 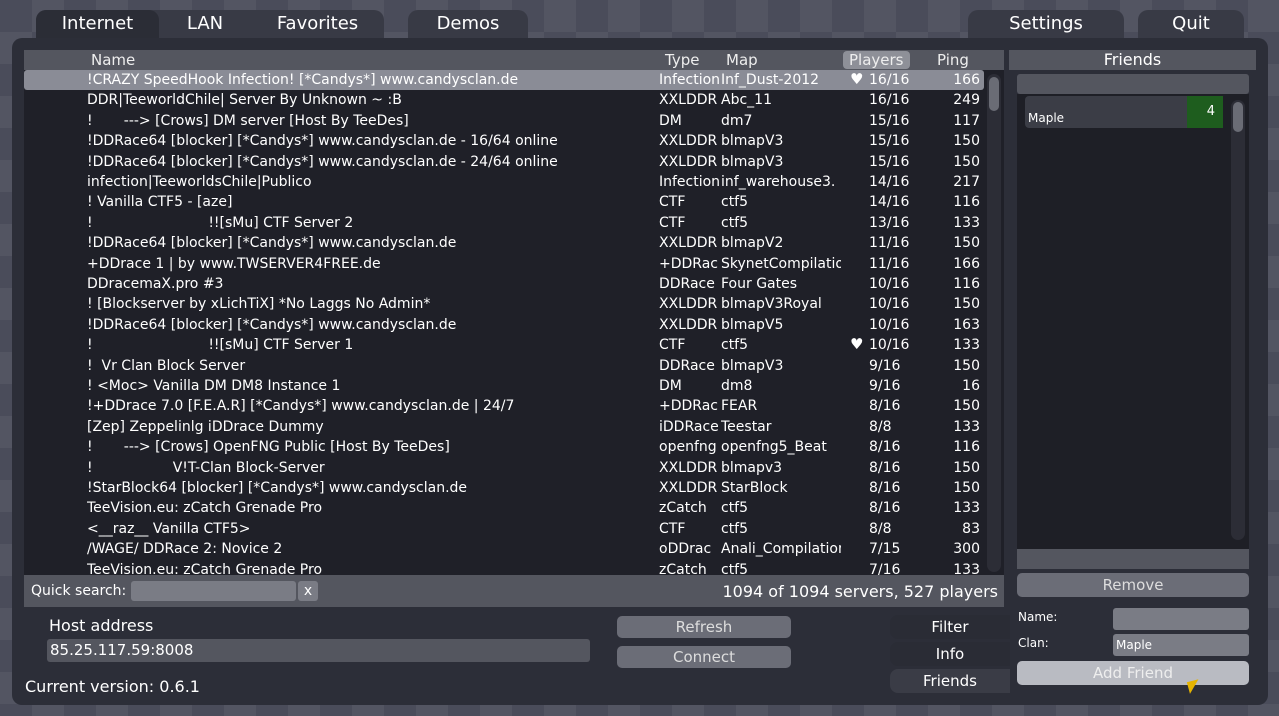 What do you see at coordinates (185, 549) in the screenshot?
I see `server-name: /WAGE/ DDRace 2: Novice 2` at bounding box center [185, 549].